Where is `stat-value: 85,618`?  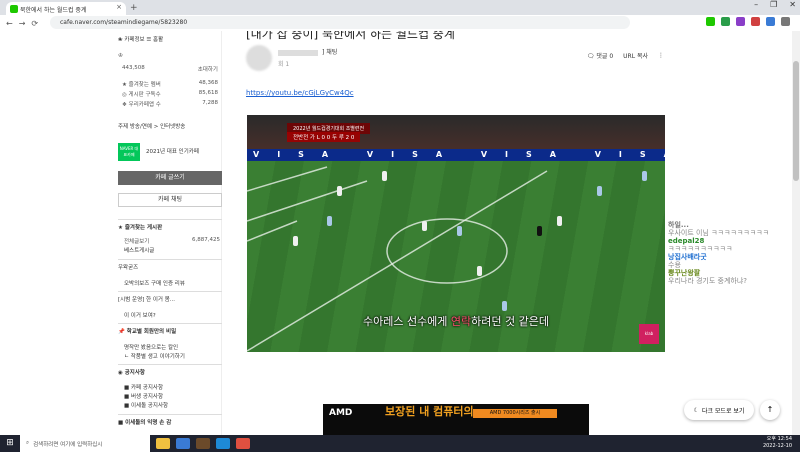 stat-value: 85,618 is located at coordinates (208, 93).